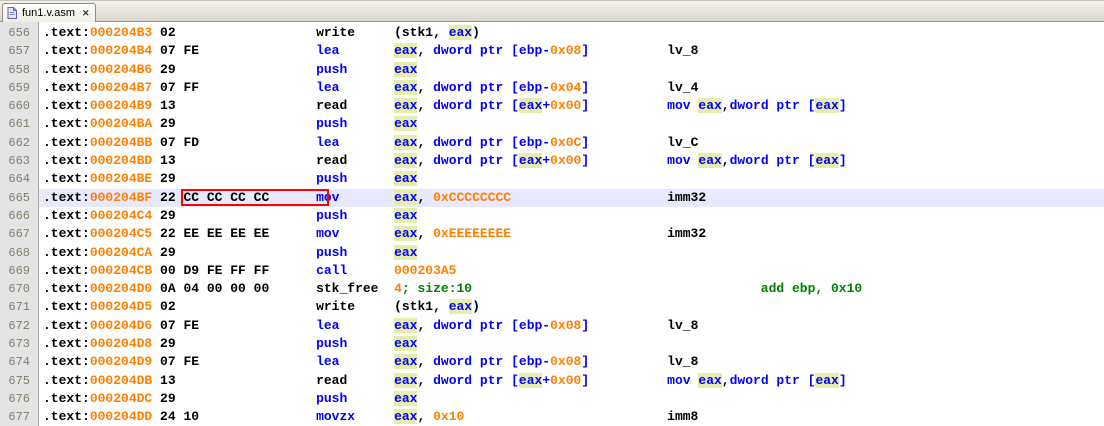 This screenshot has width=1104, height=426. Describe the element at coordinates (86, 13) in the screenshot. I see `tab-close-icon: ✕` at that location.